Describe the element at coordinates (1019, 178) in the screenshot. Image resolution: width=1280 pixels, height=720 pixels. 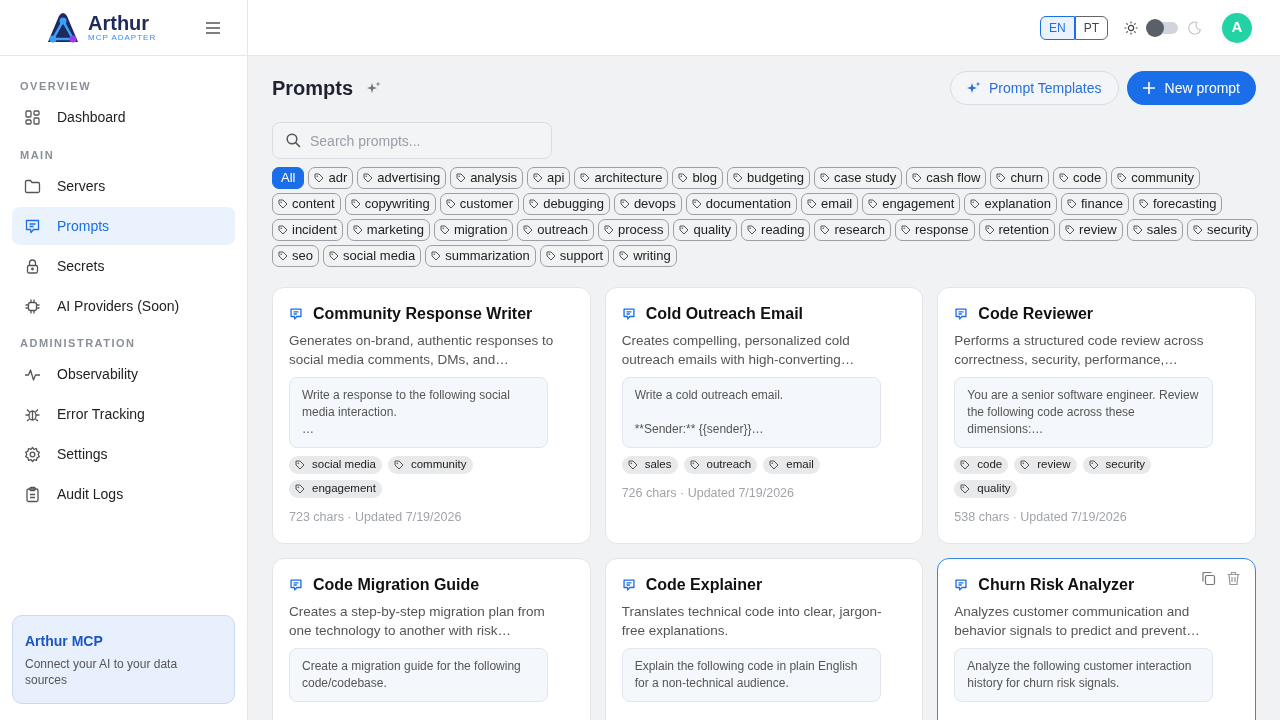
I see `filter-chip: churn` at that location.